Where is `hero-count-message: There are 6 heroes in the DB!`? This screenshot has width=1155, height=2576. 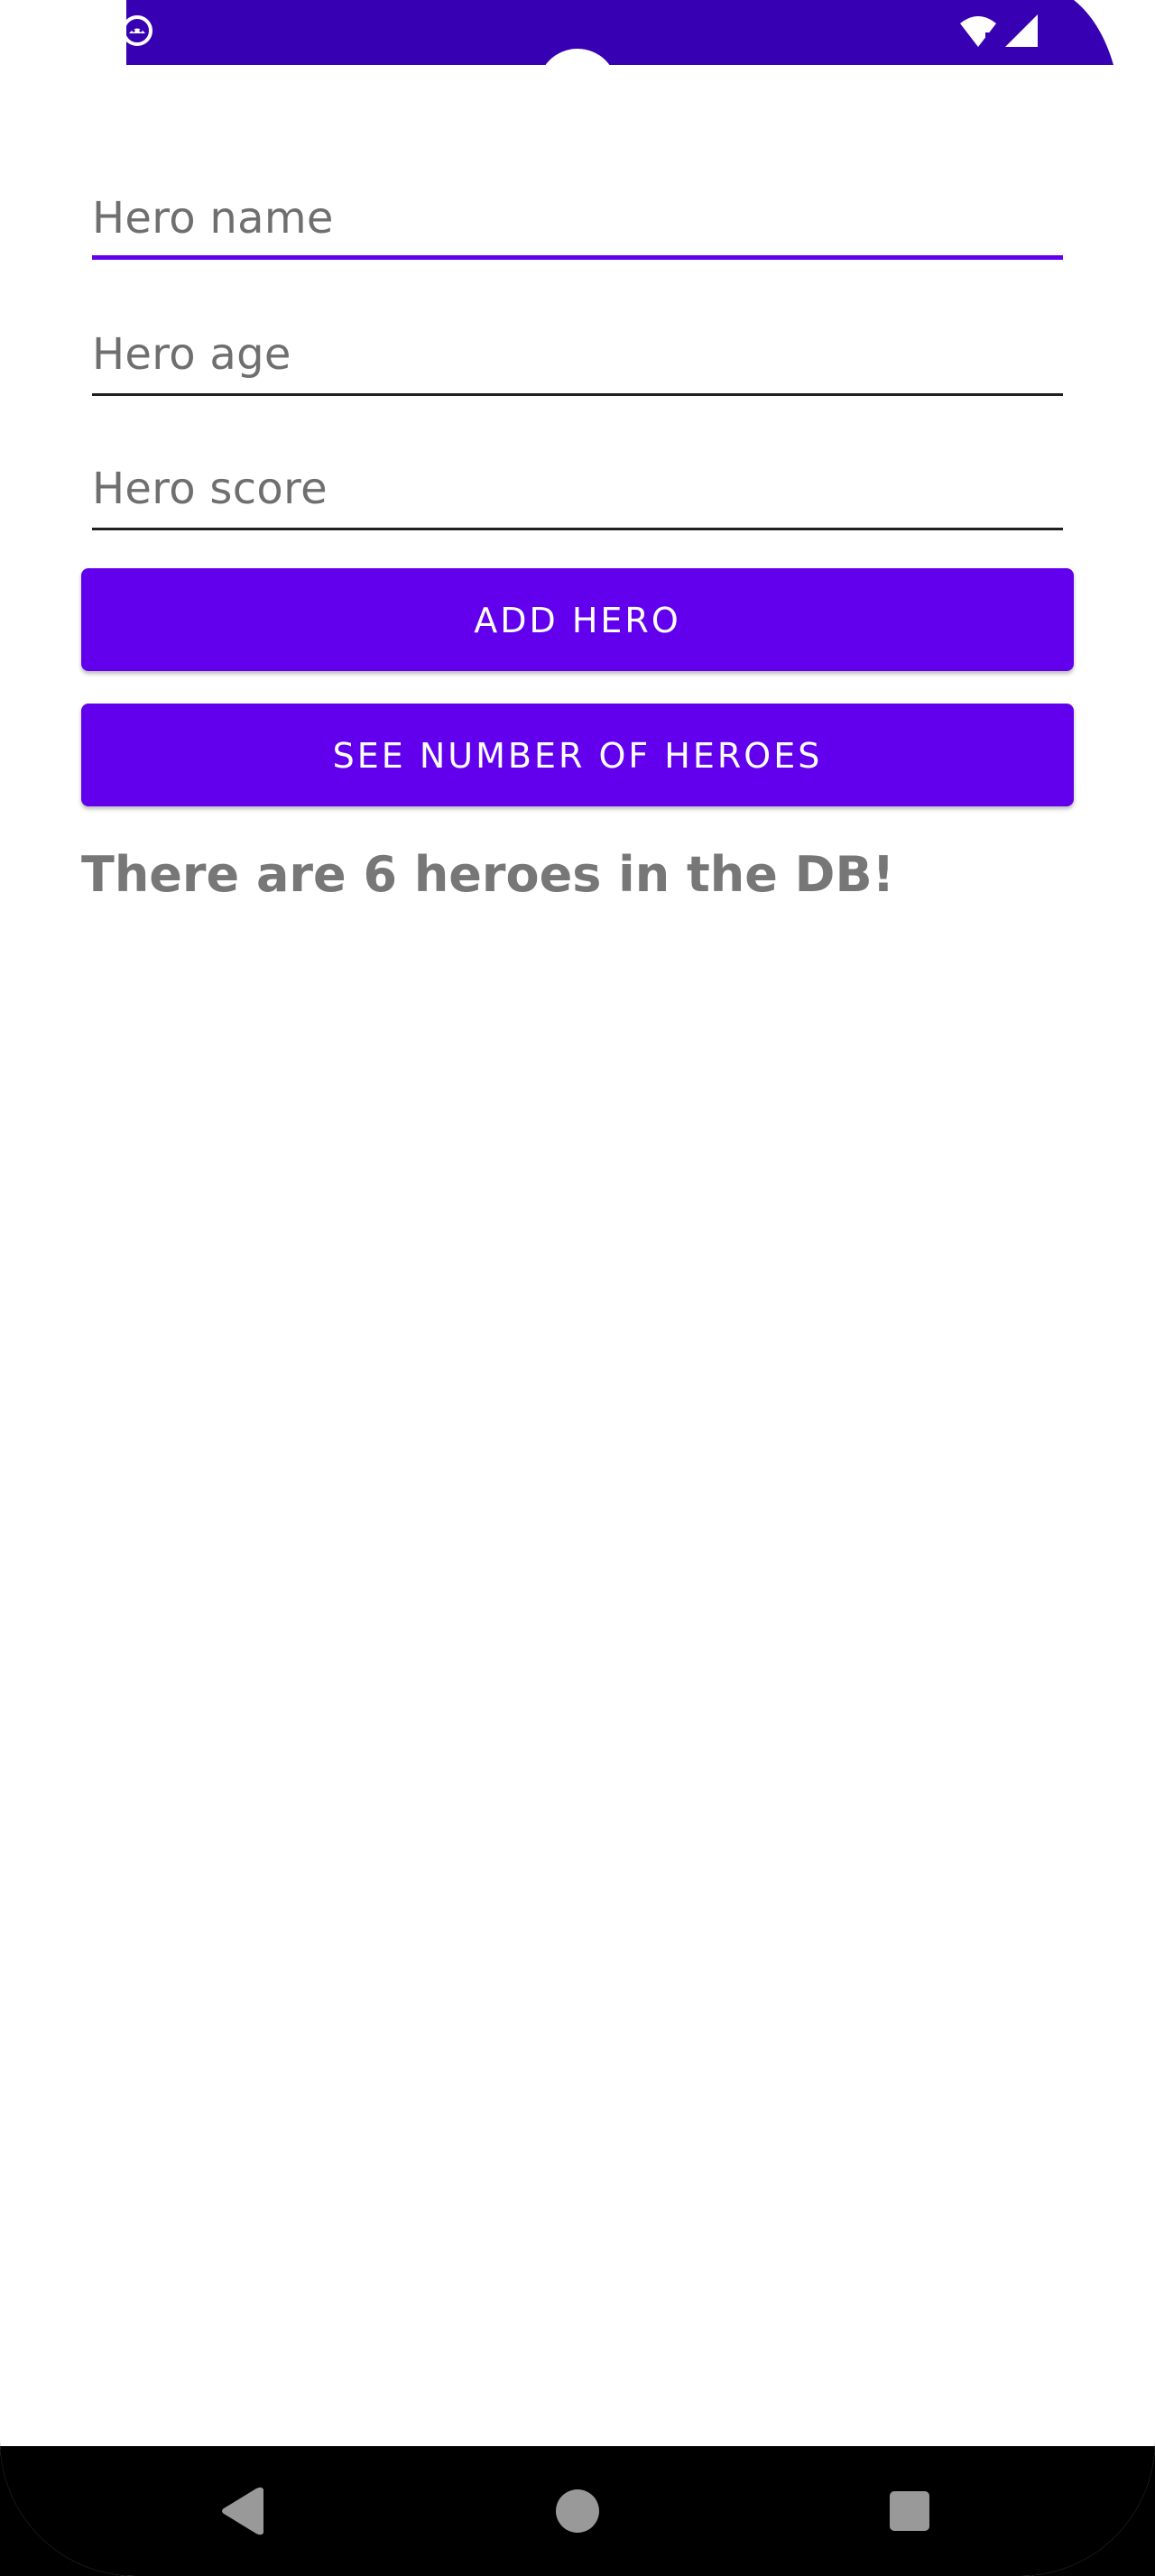
hero-count-message: There are 6 heroes in the DB! is located at coordinates (488, 874).